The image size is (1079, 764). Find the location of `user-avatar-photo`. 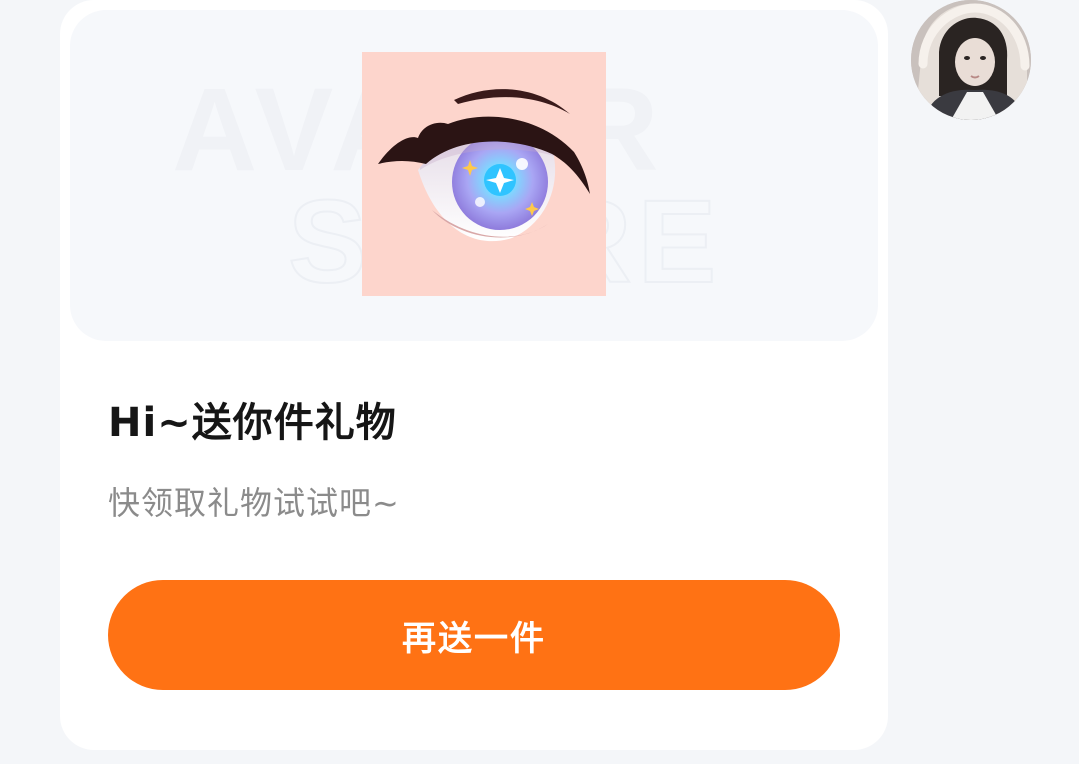

user-avatar-photo is located at coordinates (971, 60).